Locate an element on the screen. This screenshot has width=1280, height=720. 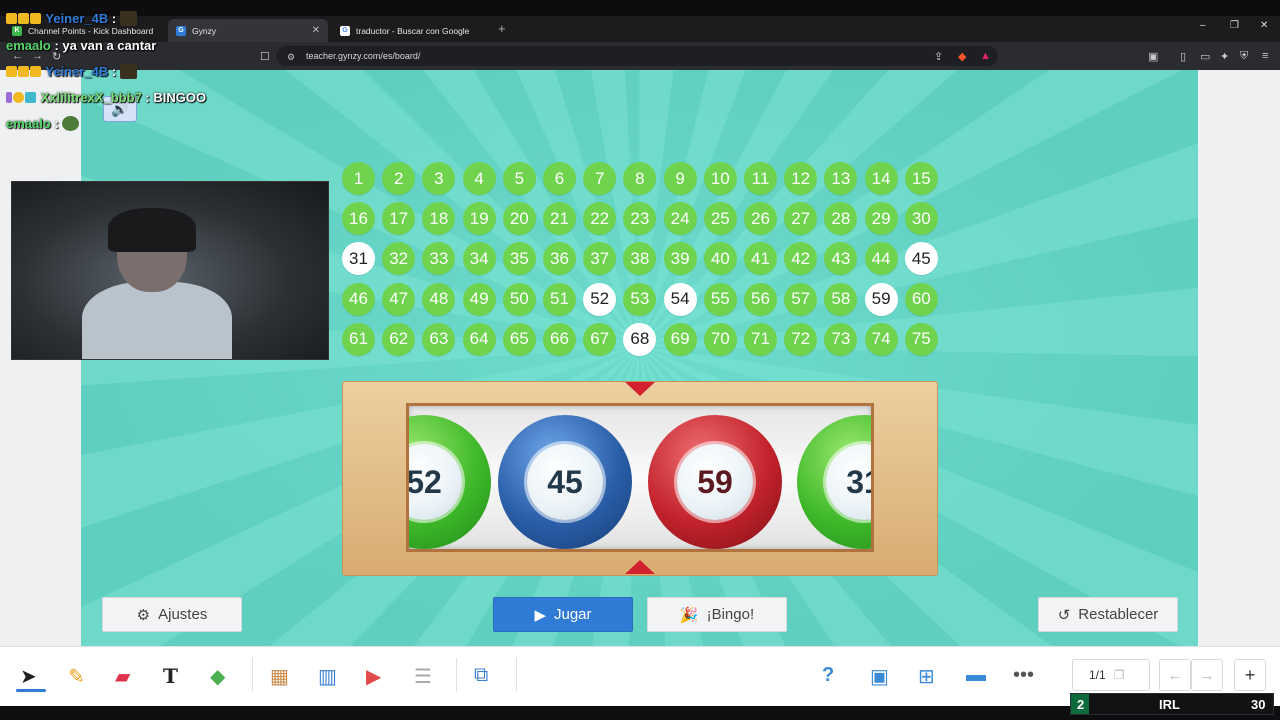
board-number: 63 is located at coordinates (439, 339).